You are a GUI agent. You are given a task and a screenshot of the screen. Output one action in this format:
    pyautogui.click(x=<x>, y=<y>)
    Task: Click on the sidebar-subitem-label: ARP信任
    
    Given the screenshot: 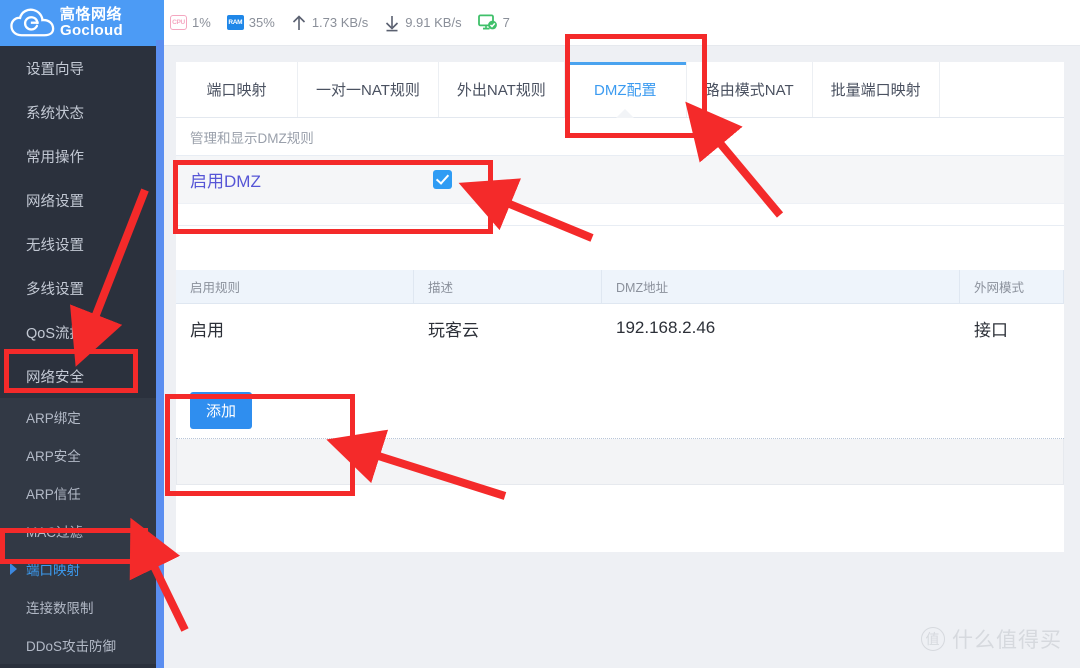 What is the action you would take?
    pyautogui.click(x=53, y=494)
    